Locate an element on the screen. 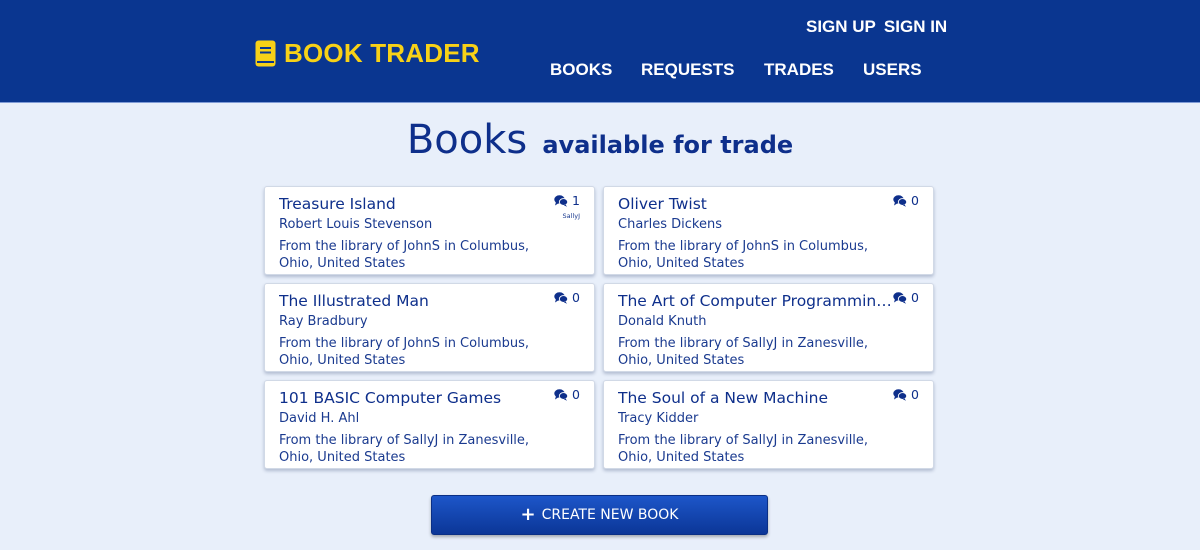 The height and width of the screenshot is (550, 1200). create-new-book-label: CREATE NEW BOOK is located at coordinates (610, 515).